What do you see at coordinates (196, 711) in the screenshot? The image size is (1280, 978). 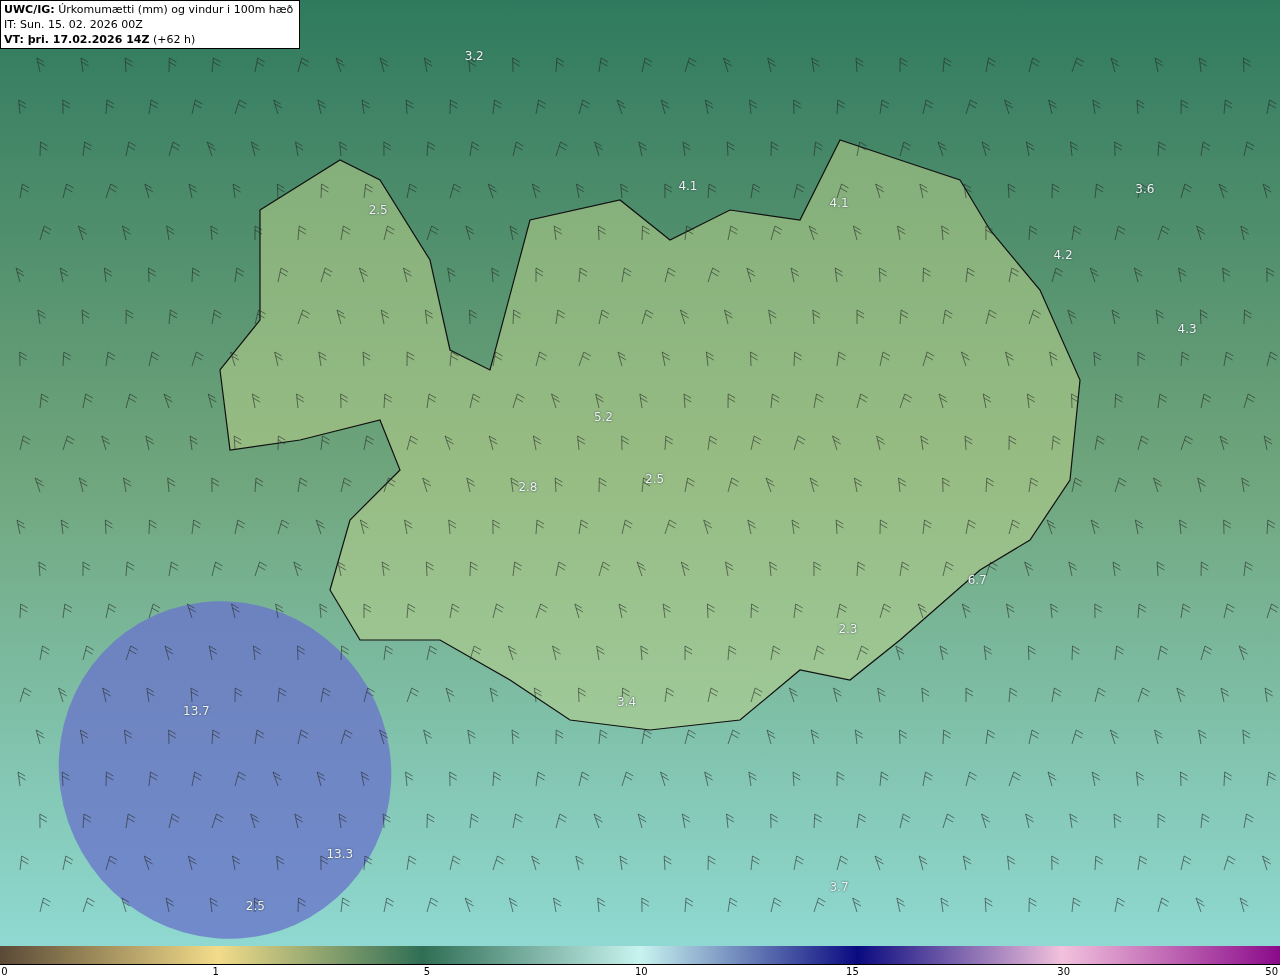 I see `precipitation-value: 13.7` at bounding box center [196, 711].